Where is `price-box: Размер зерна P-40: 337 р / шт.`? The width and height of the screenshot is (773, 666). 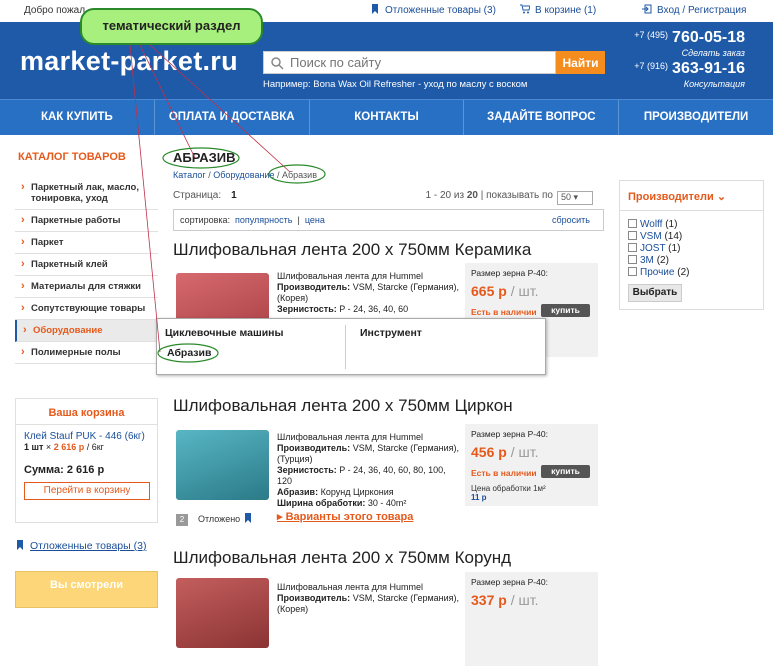 price-box: Размер зерна P-40: 337 р / шт. is located at coordinates (531, 619).